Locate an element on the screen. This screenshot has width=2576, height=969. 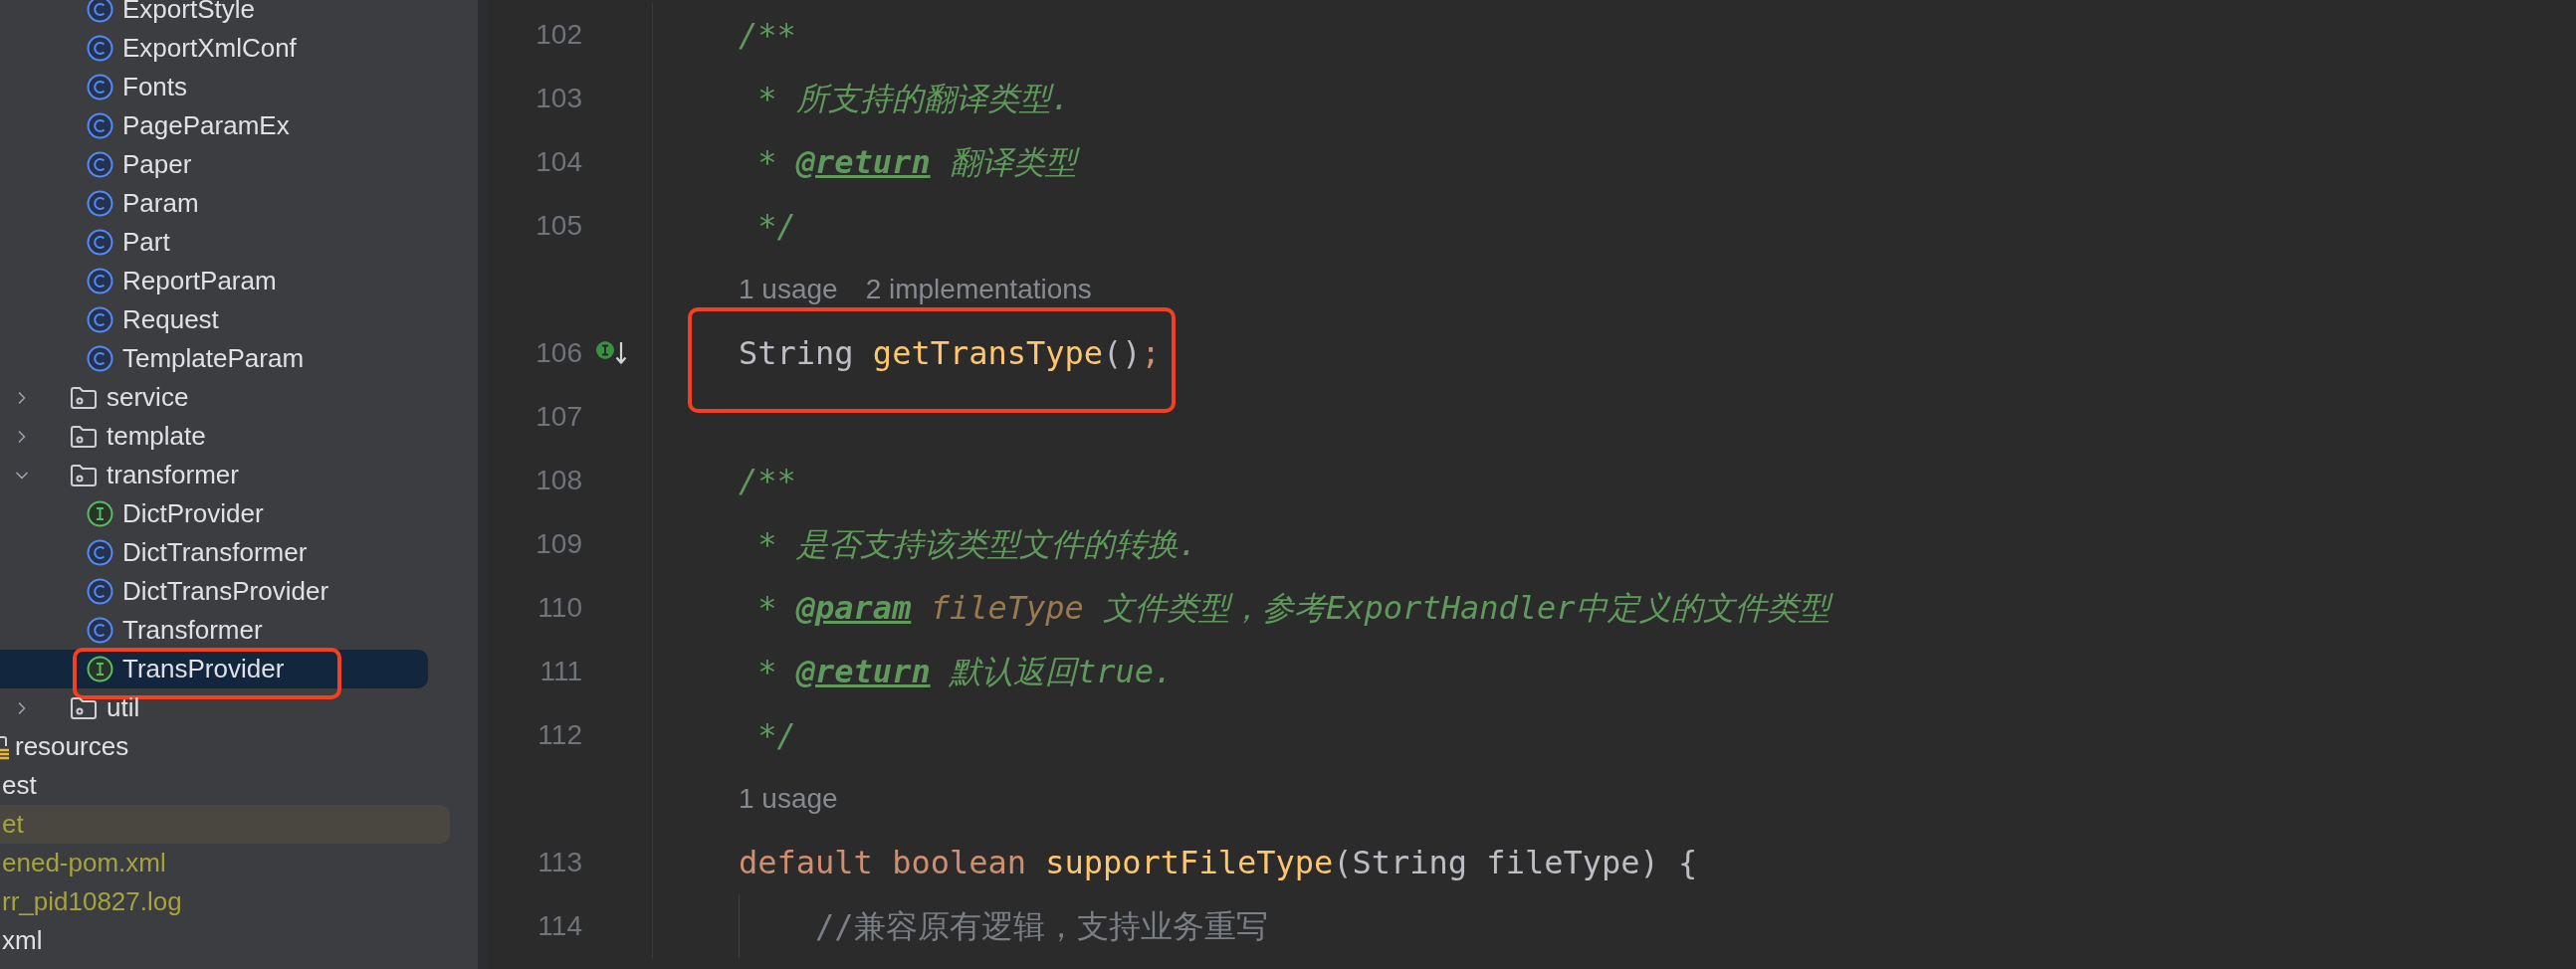
tree-item: ExportXmlConf is located at coordinates (225, 48).